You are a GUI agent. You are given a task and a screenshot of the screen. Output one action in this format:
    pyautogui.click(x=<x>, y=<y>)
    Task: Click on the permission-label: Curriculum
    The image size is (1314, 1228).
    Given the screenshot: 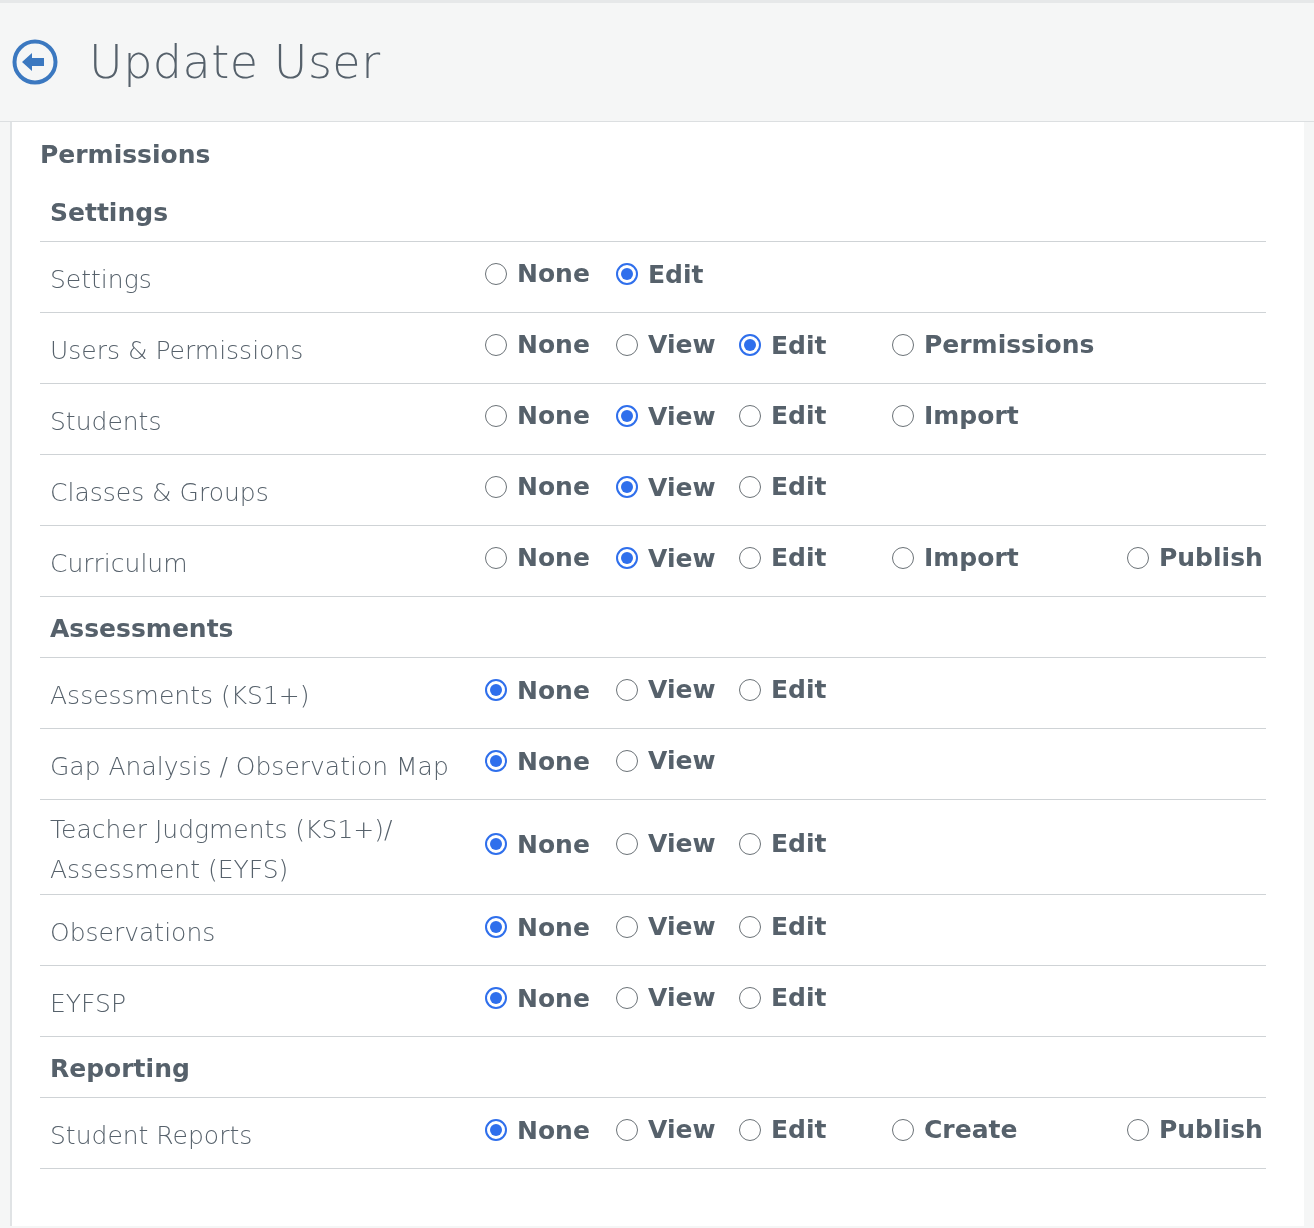 What is the action you would take?
    pyautogui.click(x=119, y=564)
    